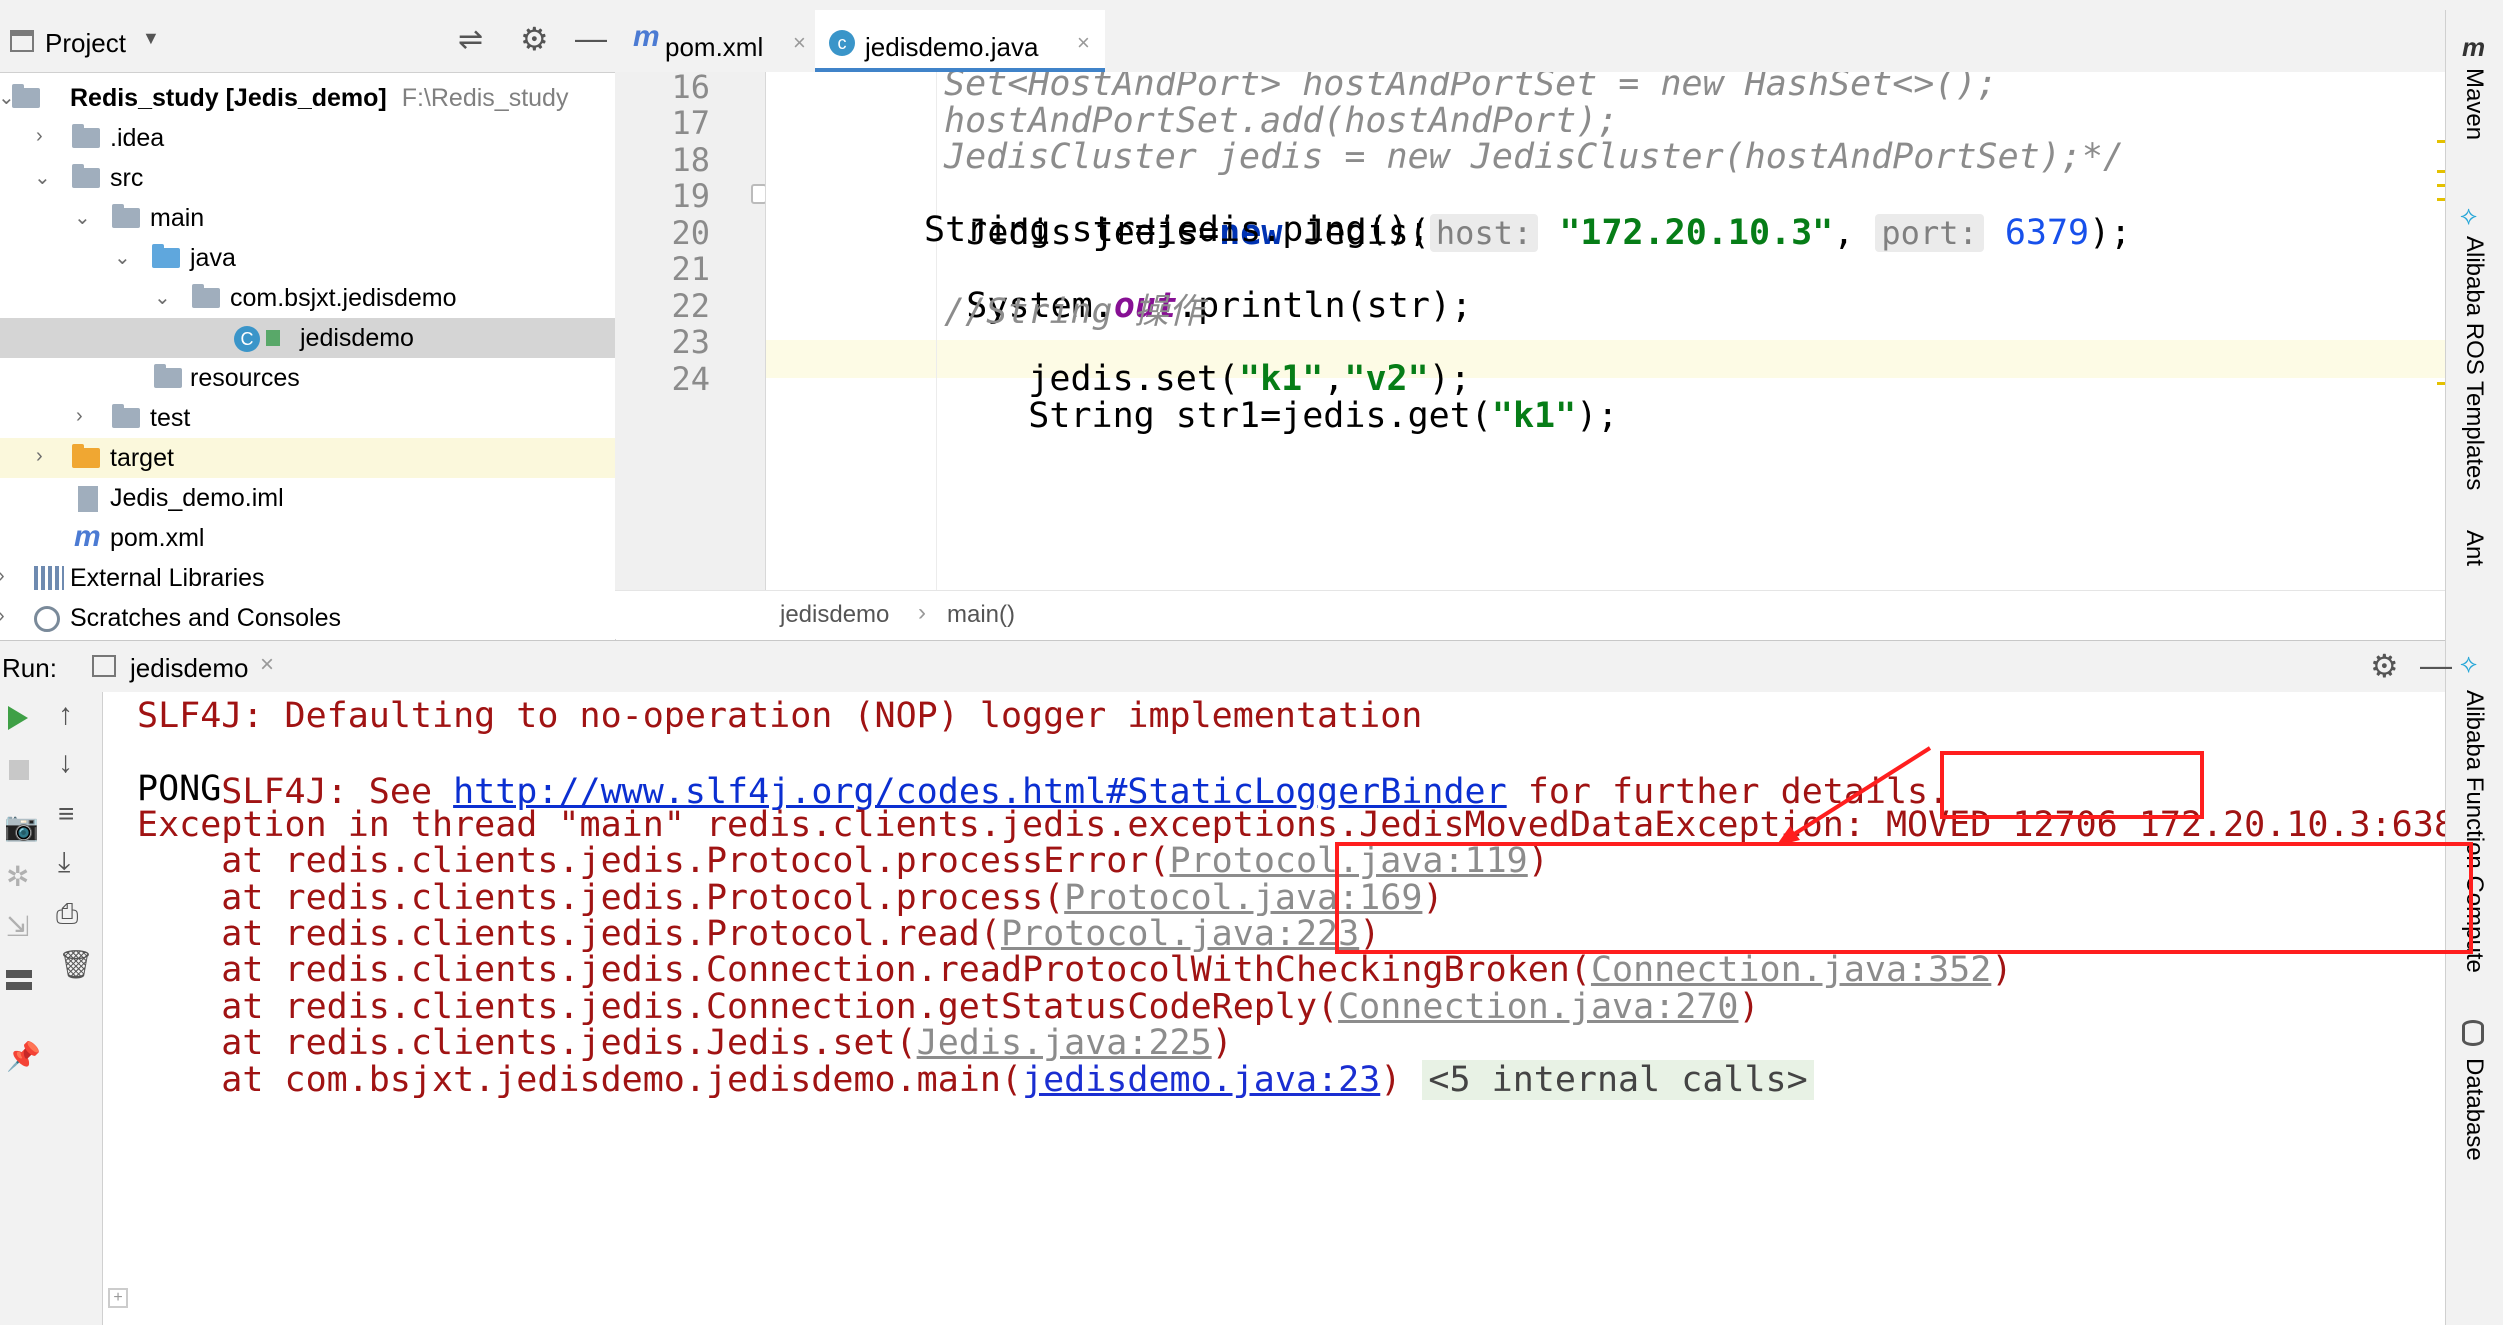 Image resolution: width=2503 pixels, height=1325 pixels. What do you see at coordinates (307, 338) in the screenshot?
I see `tree-item-jedisdemo: C jedisdemo` at bounding box center [307, 338].